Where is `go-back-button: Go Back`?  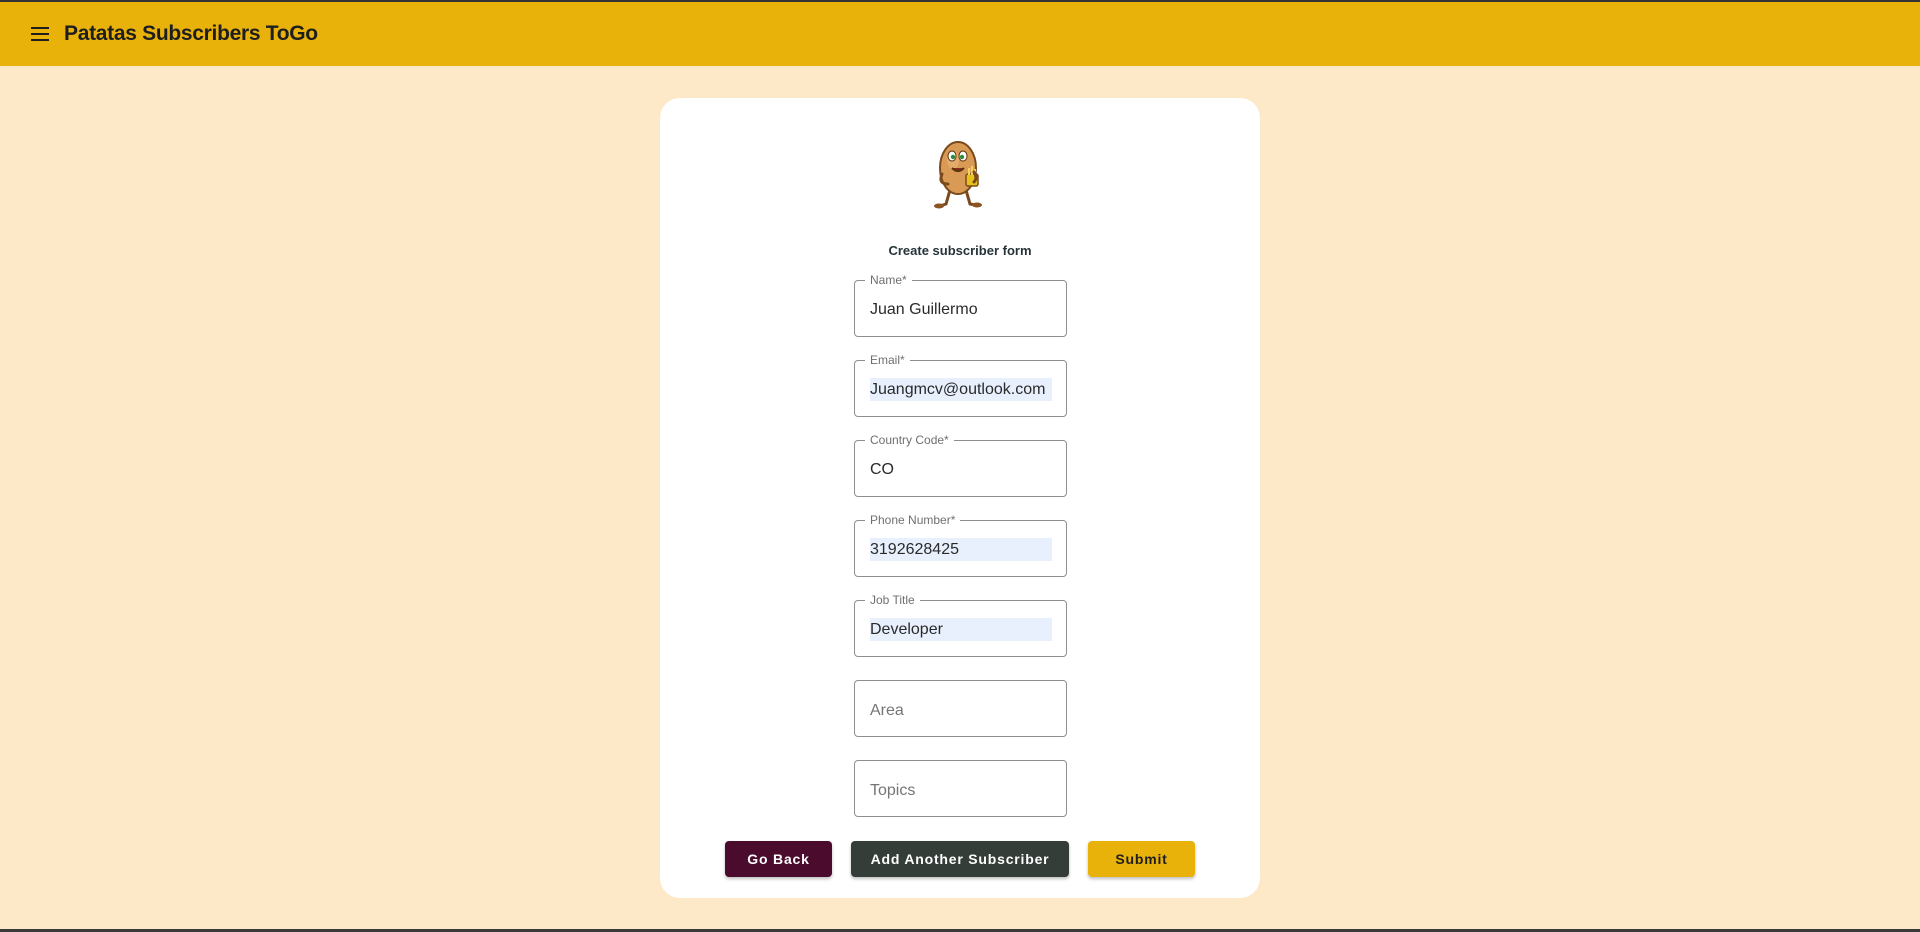 go-back-button: Go Back is located at coordinates (778, 859).